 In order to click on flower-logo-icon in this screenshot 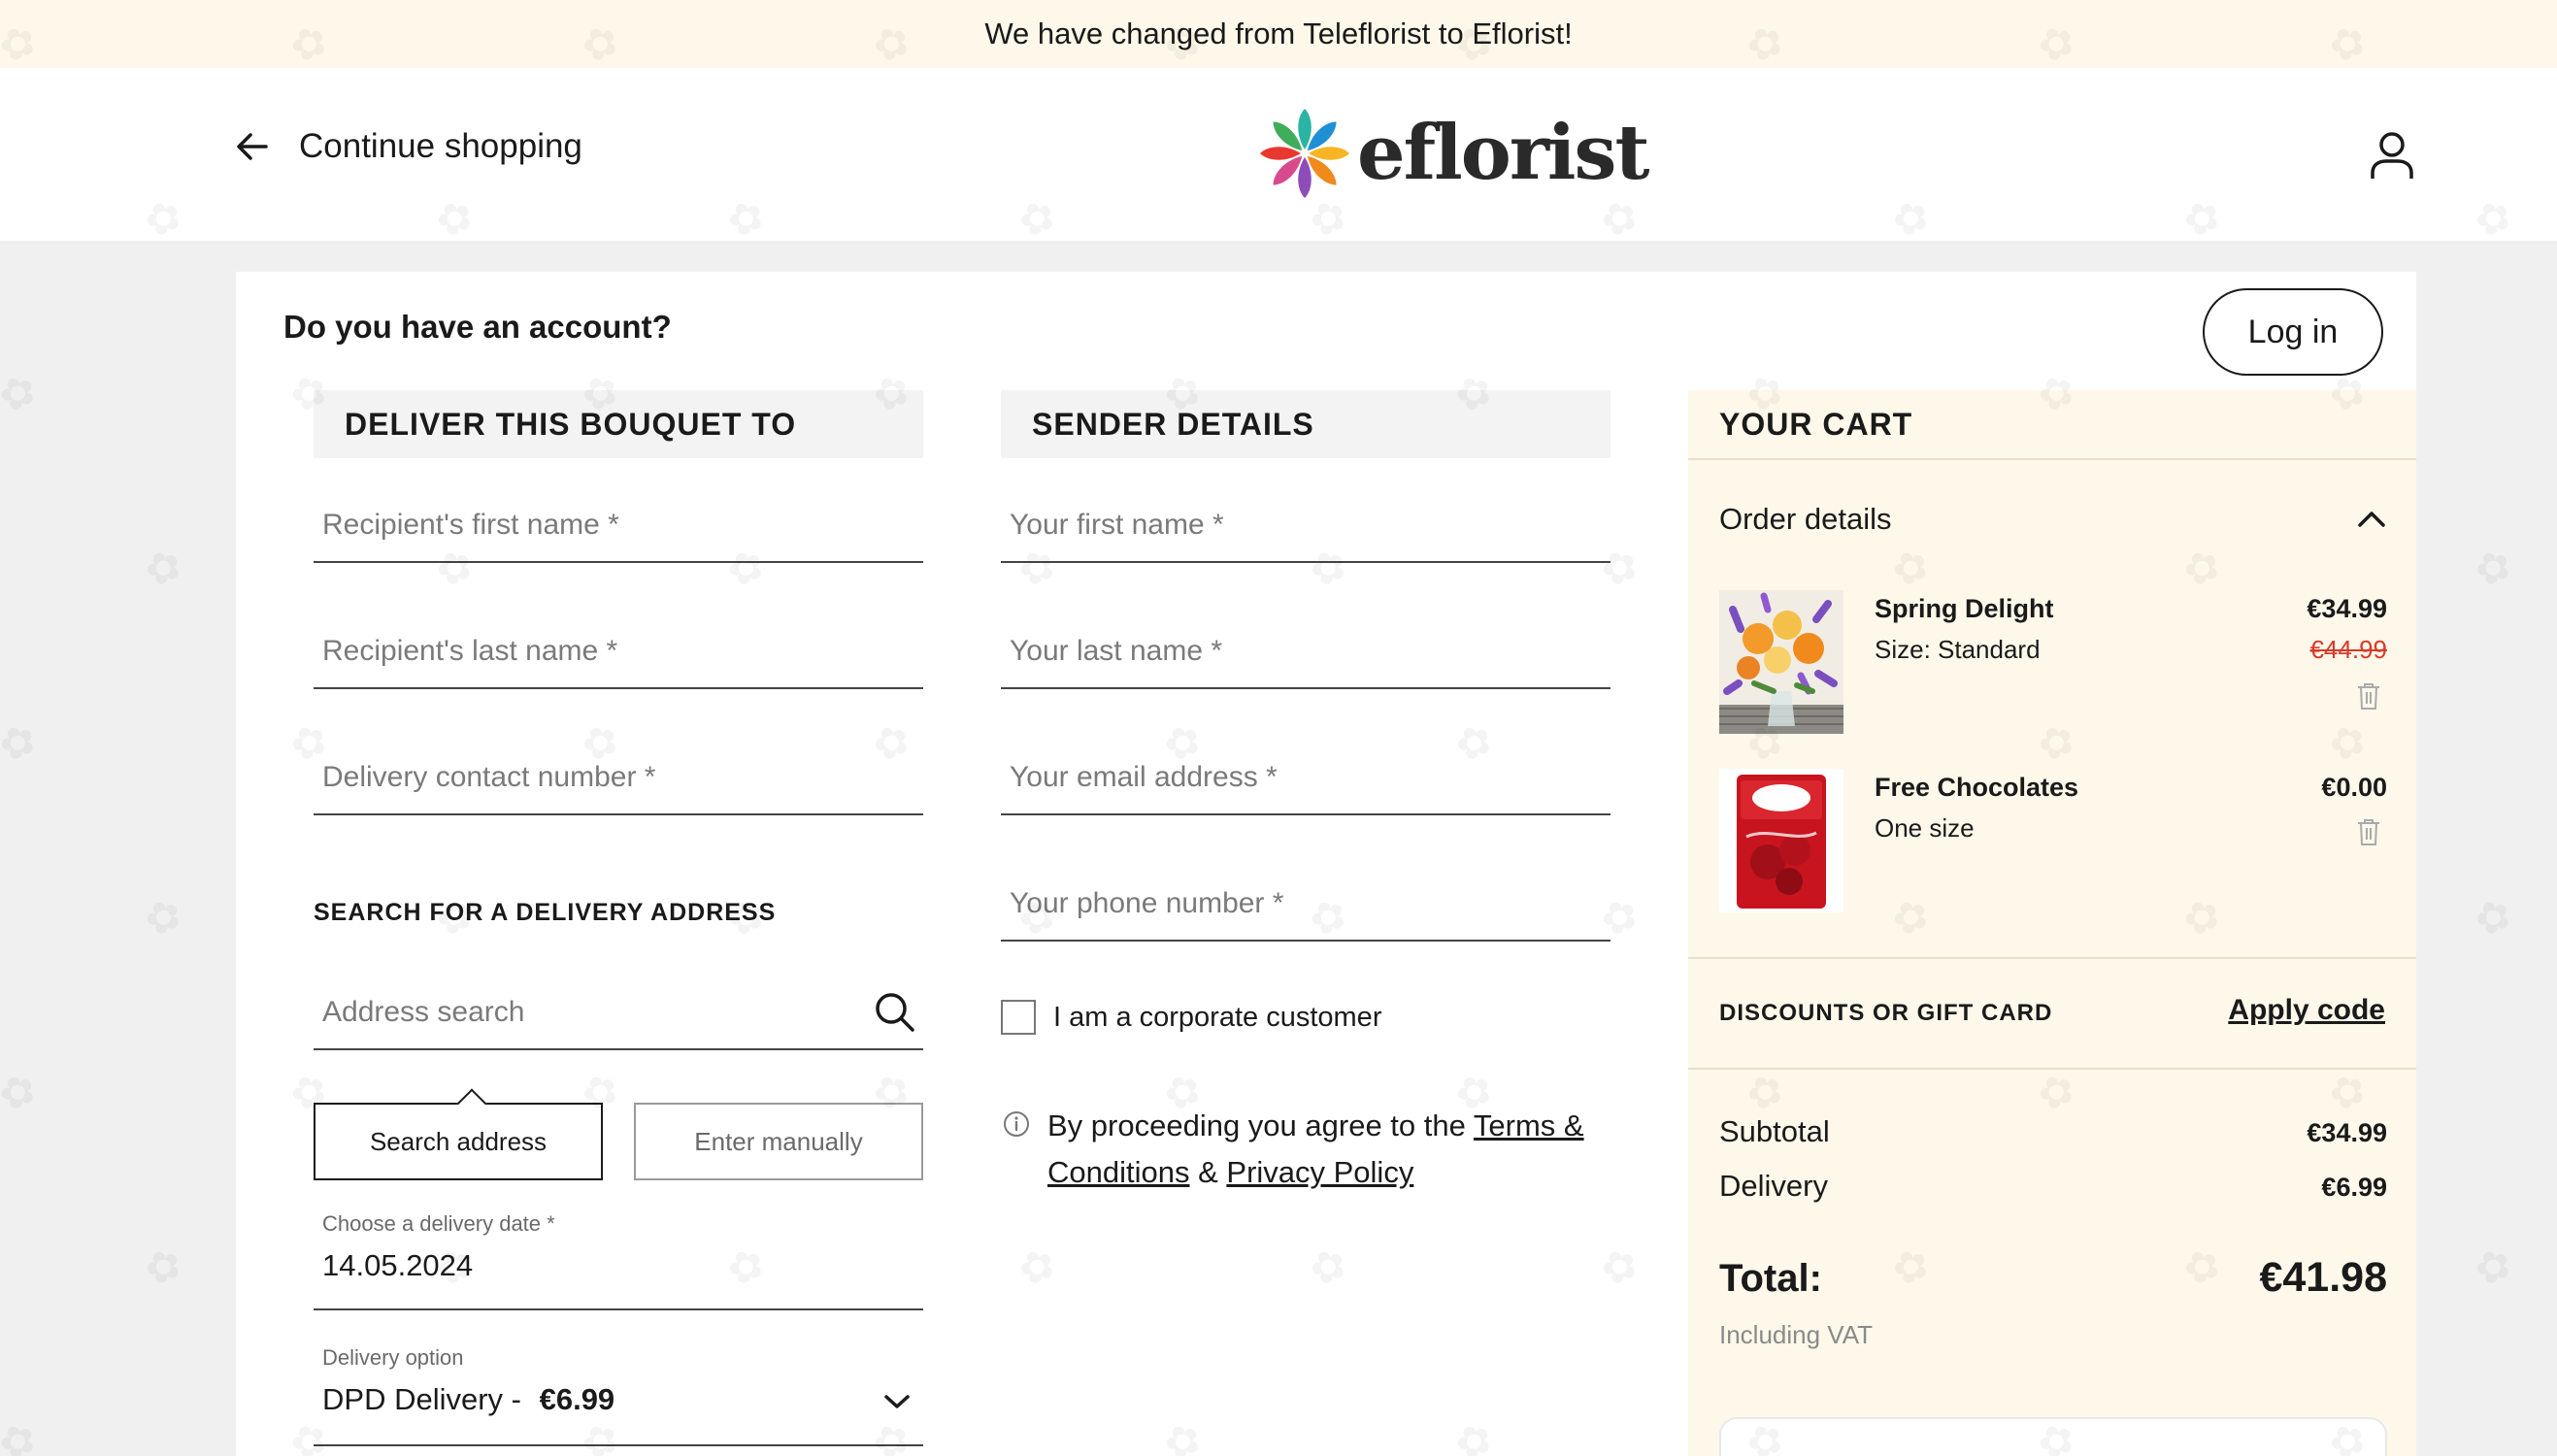, I will do `click(1304, 153)`.